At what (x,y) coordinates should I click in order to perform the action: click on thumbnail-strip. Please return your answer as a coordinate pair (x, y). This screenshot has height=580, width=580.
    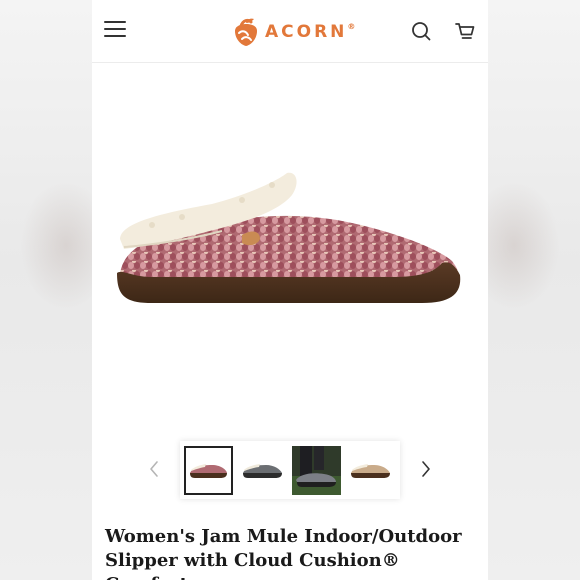
    Looking at the image, I should click on (290, 470).